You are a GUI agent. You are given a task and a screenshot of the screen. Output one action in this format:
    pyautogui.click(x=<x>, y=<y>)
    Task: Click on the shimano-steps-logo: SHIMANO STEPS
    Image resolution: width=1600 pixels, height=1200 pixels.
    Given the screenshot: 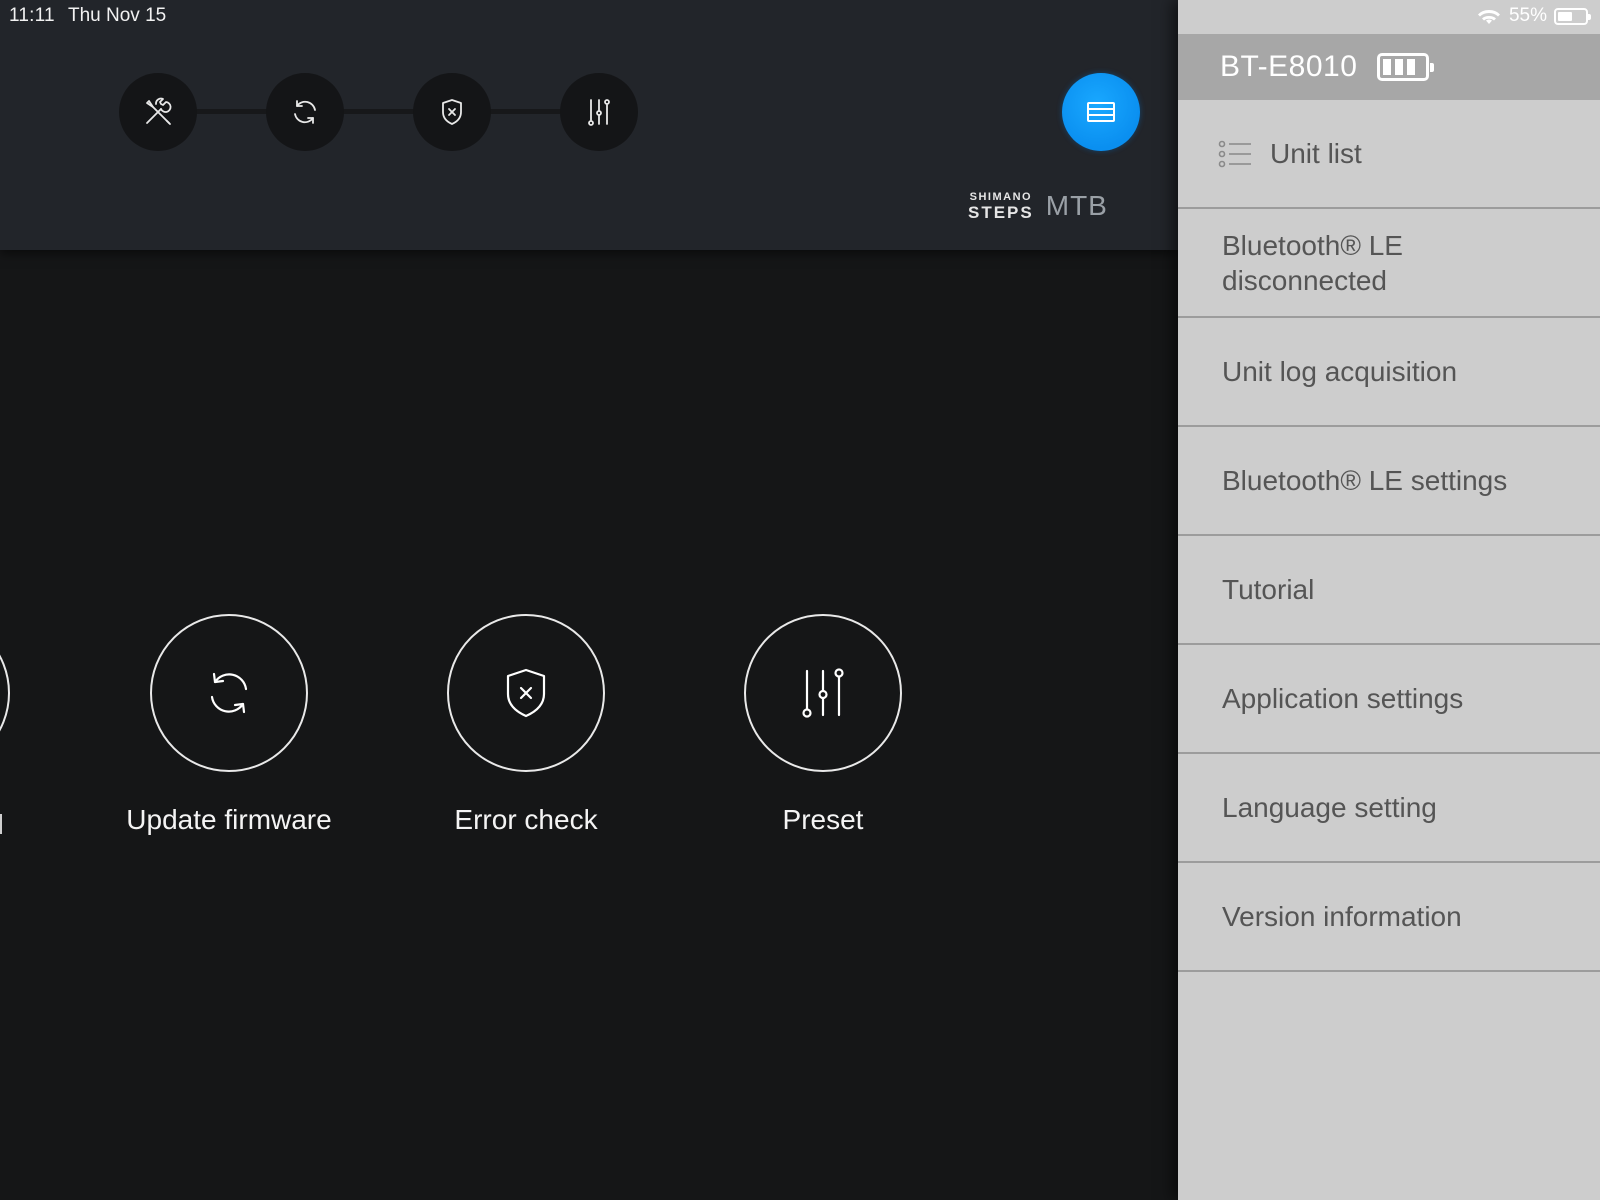 What is the action you would take?
    pyautogui.click(x=1001, y=206)
    